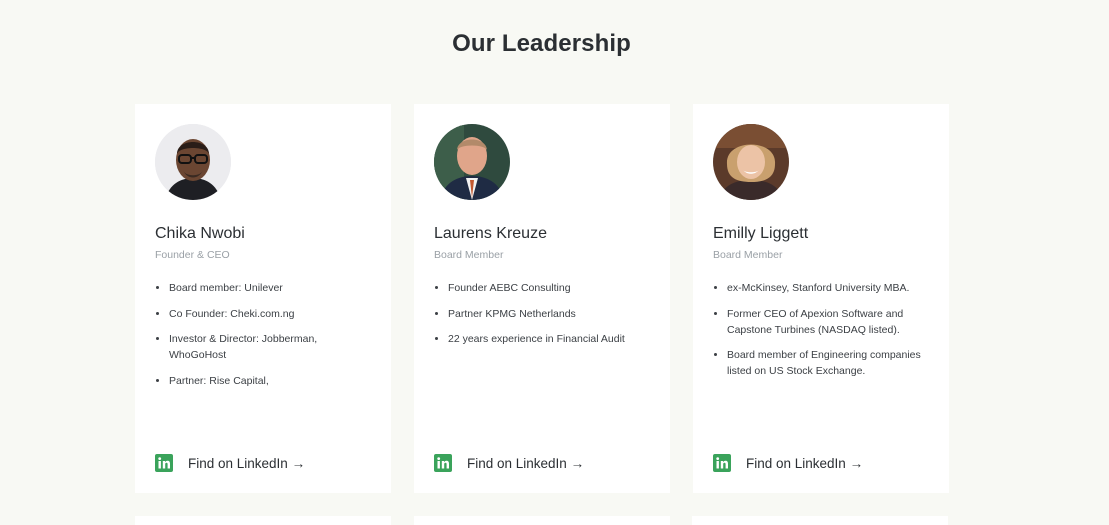 The height and width of the screenshot is (525, 1109). What do you see at coordinates (541, 43) in the screenshot?
I see `section-title: Our Leadership` at bounding box center [541, 43].